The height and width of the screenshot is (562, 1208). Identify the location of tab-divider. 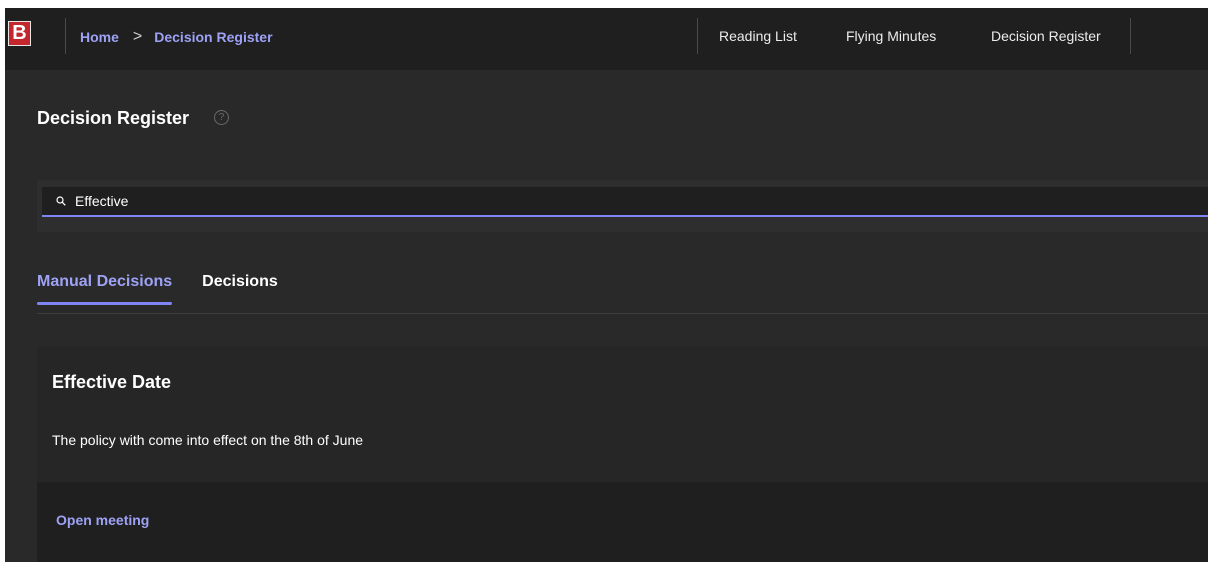
(622, 313).